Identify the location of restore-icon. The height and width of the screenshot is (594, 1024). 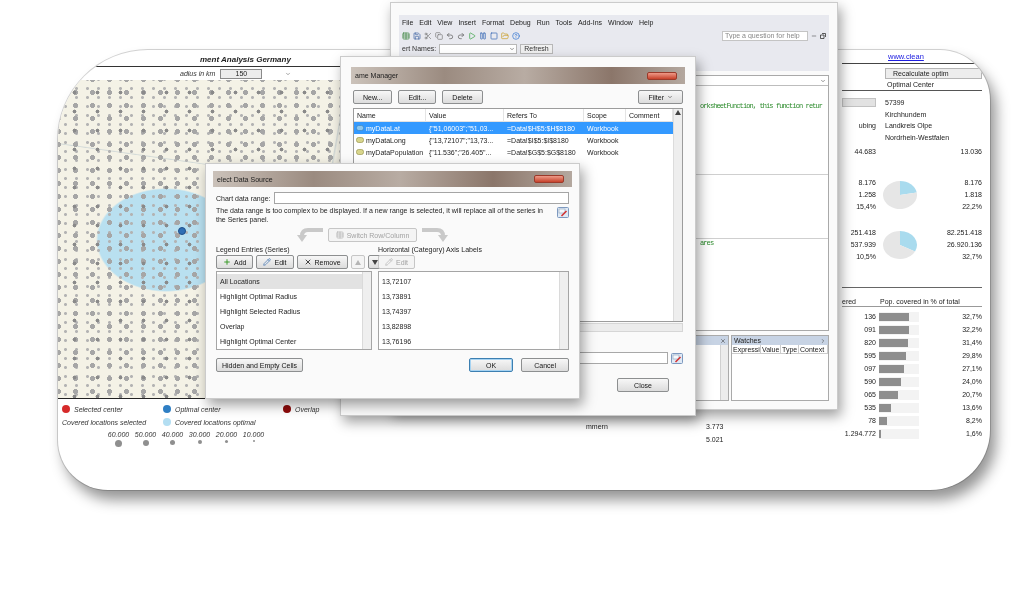
(823, 35).